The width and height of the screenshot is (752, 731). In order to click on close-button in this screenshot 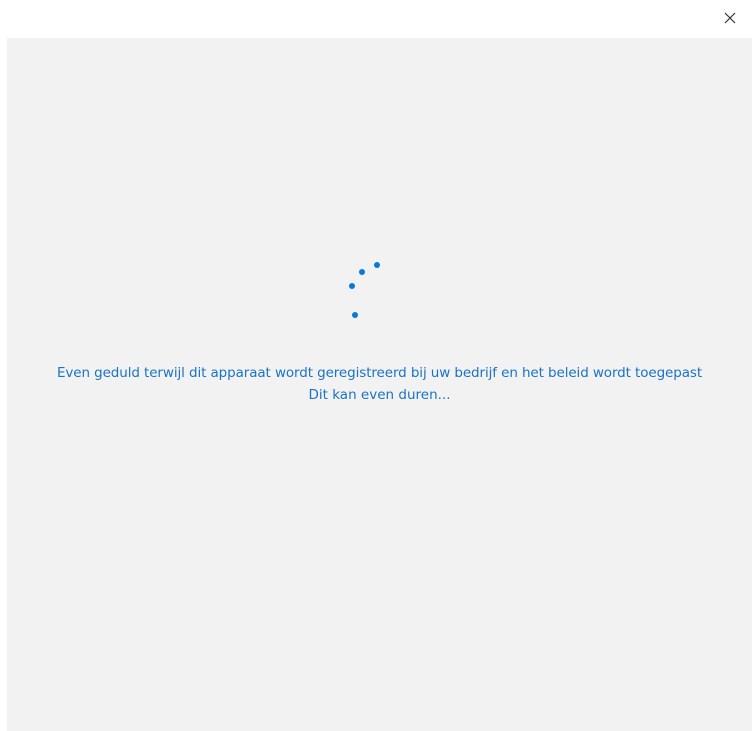, I will do `click(730, 18)`.